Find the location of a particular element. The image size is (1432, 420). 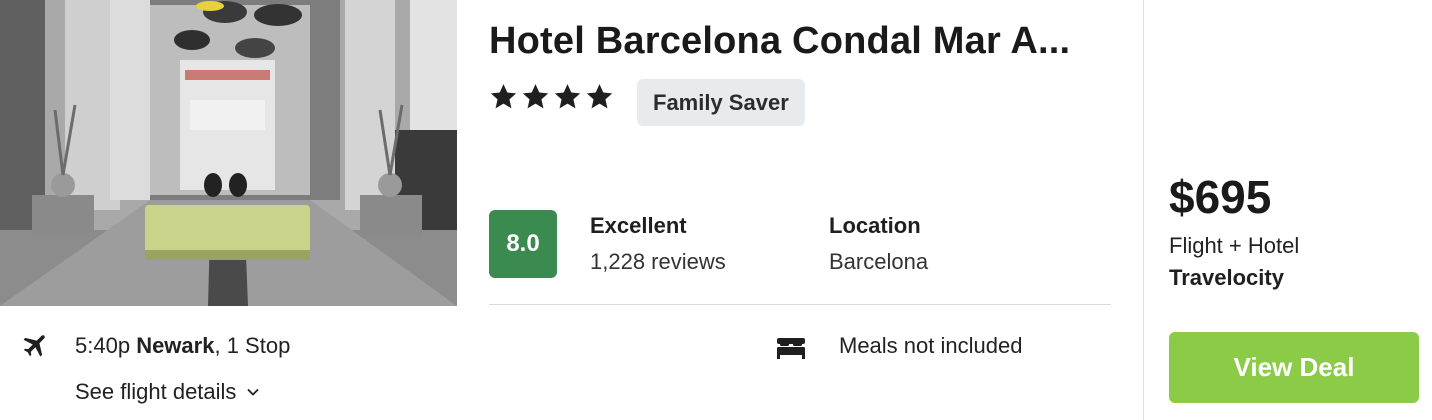

flight-origin: Newark is located at coordinates (175, 345).